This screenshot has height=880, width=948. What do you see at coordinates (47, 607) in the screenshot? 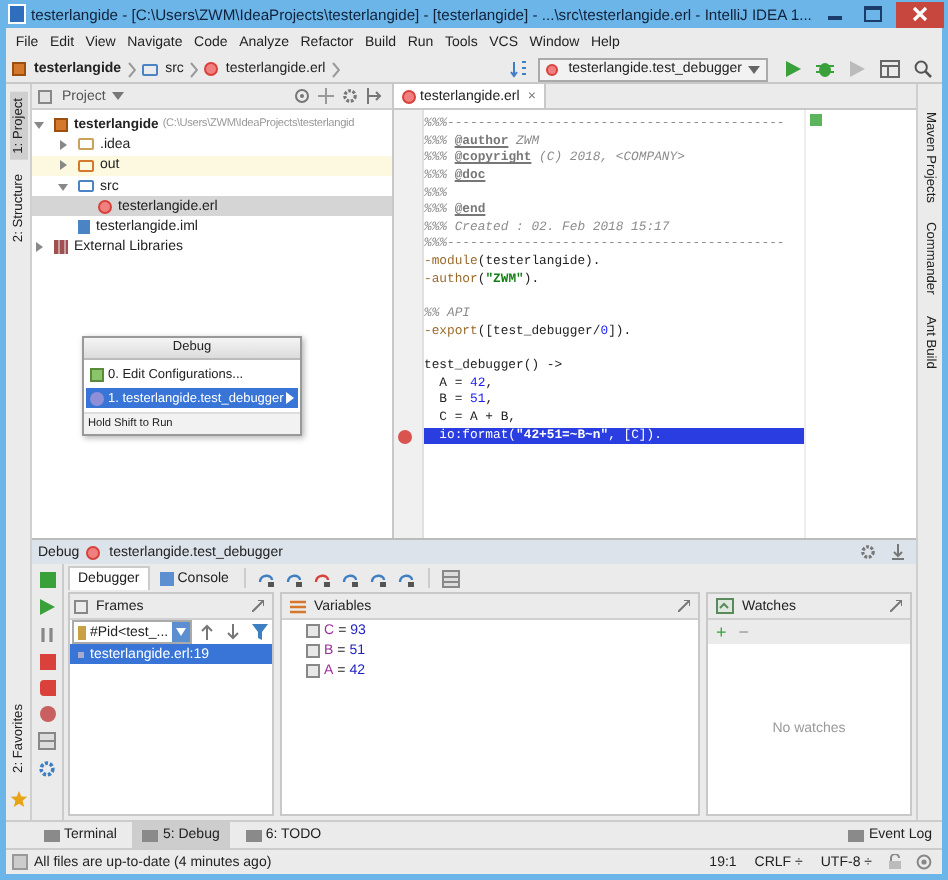
I see `resume-icon` at bounding box center [47, 607].